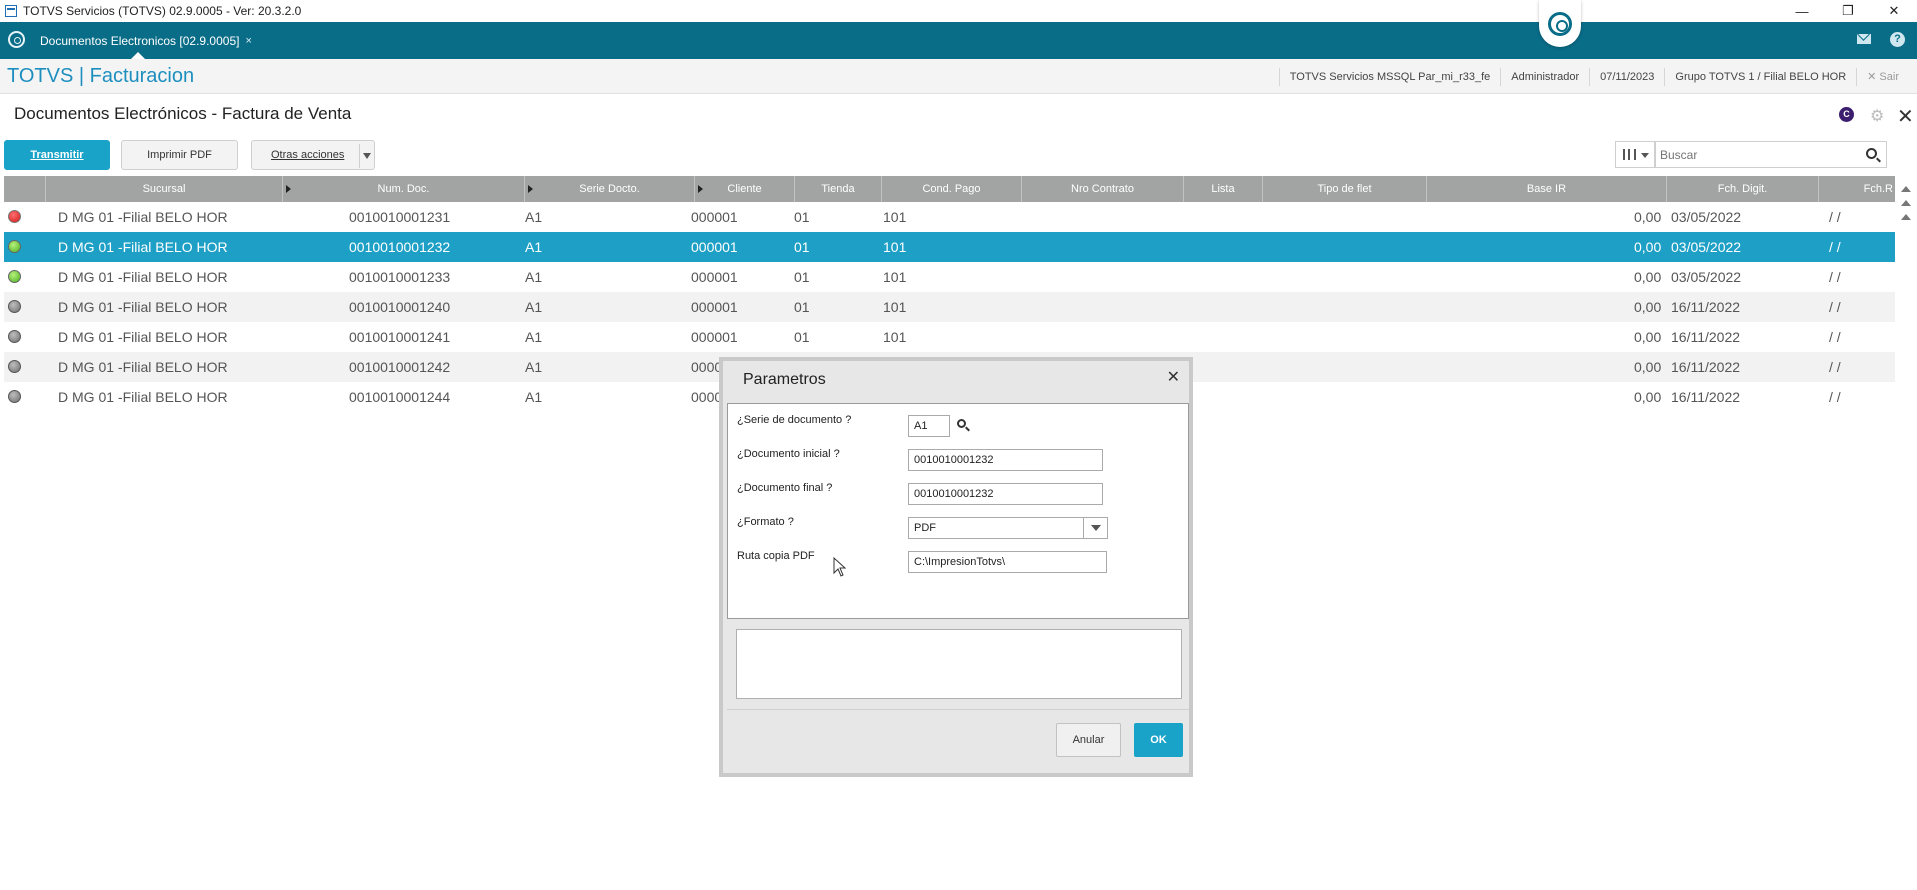  I want to click on c-badge-icon: C, so click(1846, 114).